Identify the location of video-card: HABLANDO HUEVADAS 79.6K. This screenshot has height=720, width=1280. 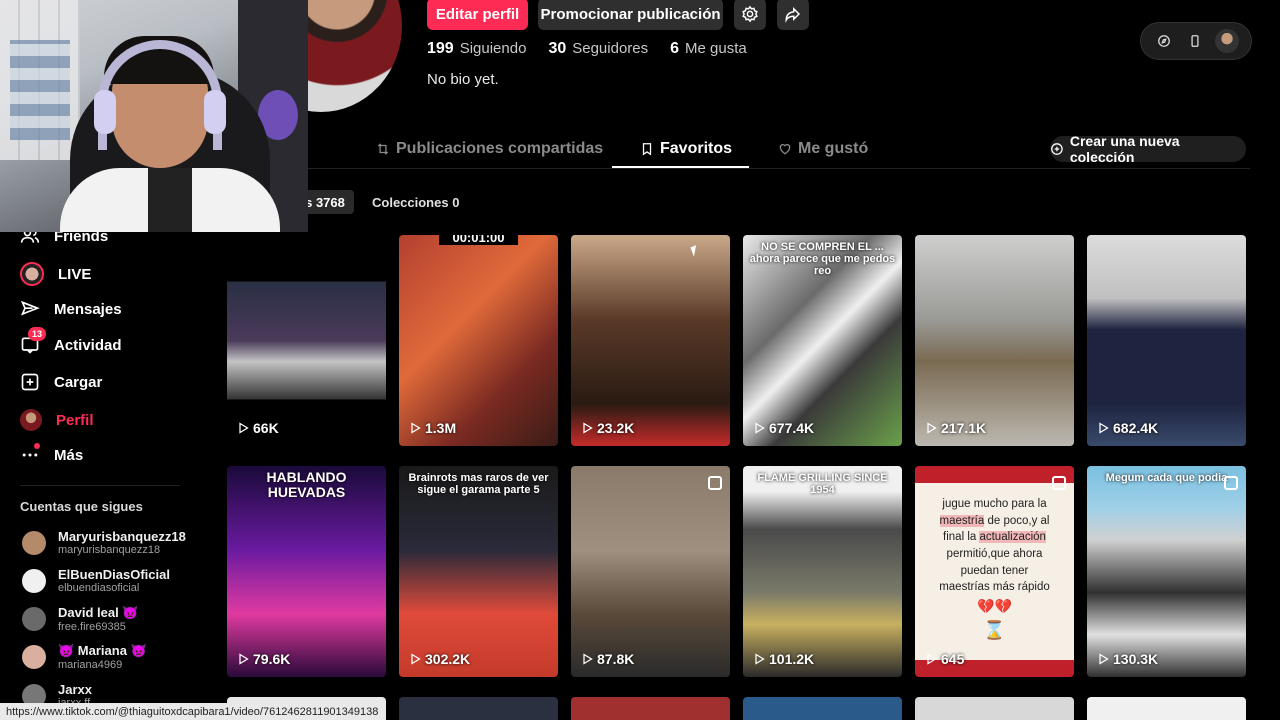
(306, 571).